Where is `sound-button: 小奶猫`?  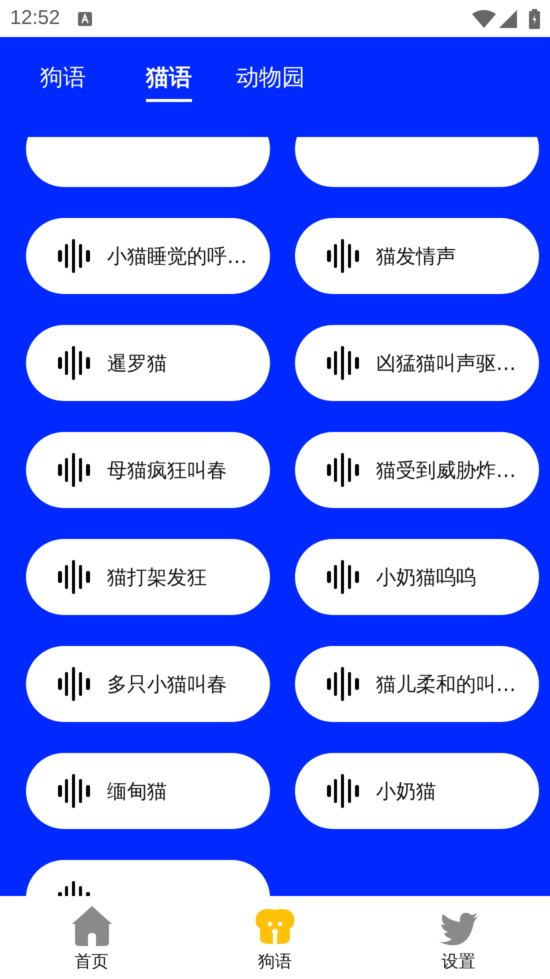 sound-button: 小奶猫 is located at coordinates (417, 791).